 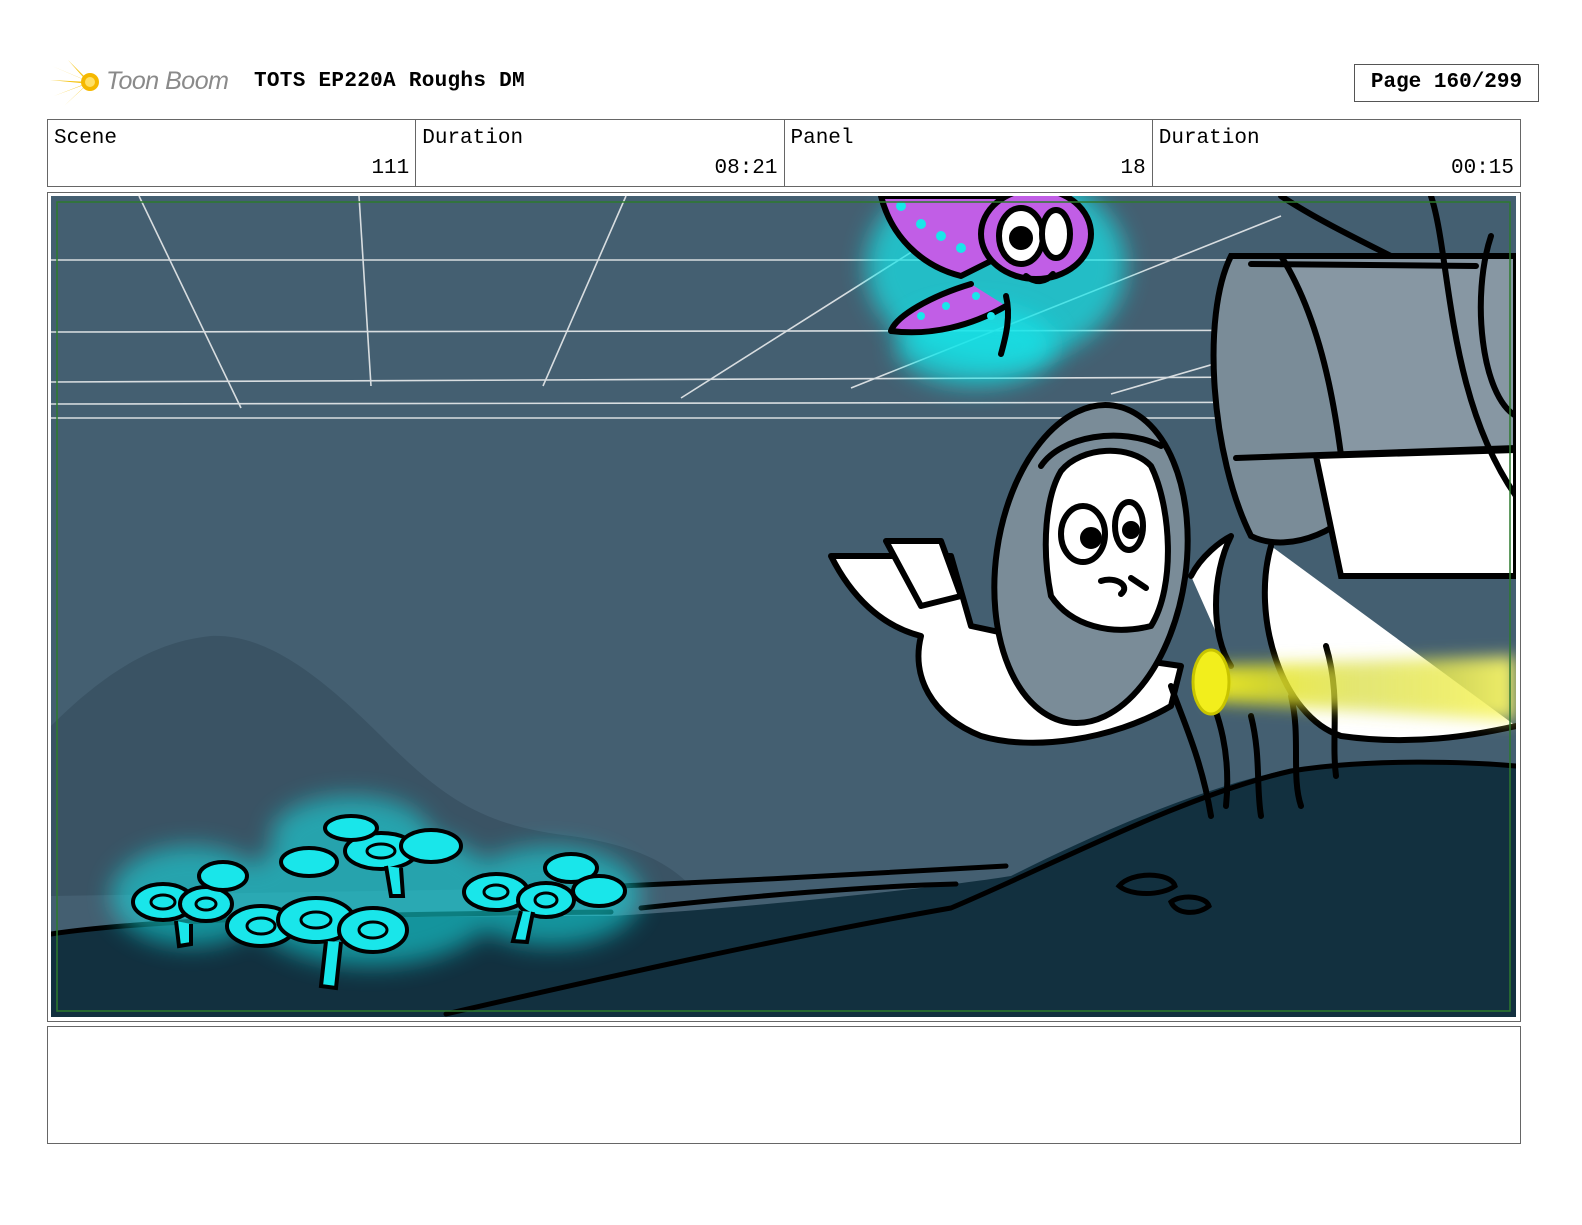 What do you see at coordinates (390, 168) in the screenshot?
I see `scene-value: 111` at bounding box center [390, 168].